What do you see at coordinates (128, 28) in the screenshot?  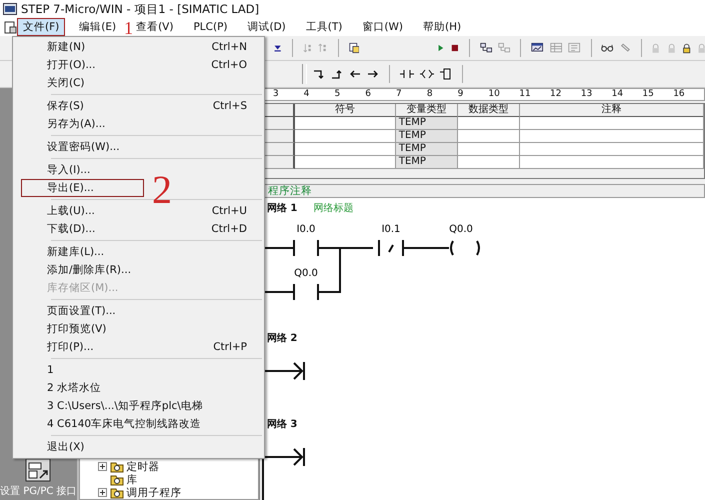 I see `annotation-number: 1` at bounding box center [128, 28].